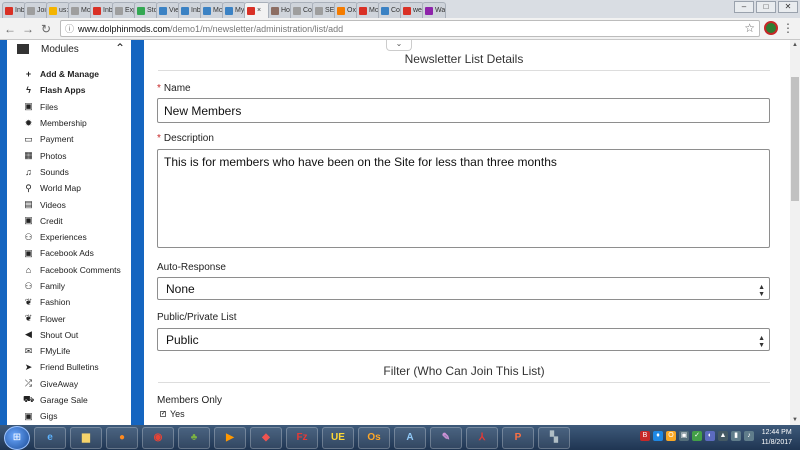 This screenshot has width=800, height=450. Describe the element at coordinates (124, 10) in the screenshot. I see `browser-tab: Exp` at that location.